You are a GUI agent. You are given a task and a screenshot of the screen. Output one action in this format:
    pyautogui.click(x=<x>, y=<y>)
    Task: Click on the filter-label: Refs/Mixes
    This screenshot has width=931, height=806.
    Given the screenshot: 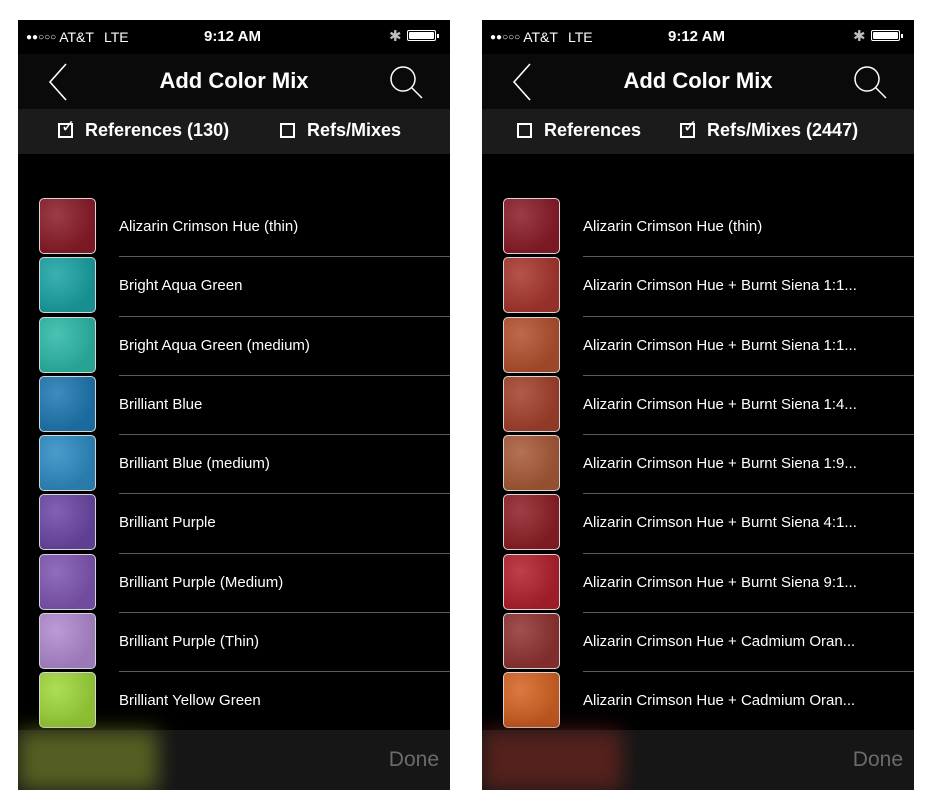 What is the action you would take?
    pyautogui.click(x=354, y=130)
    